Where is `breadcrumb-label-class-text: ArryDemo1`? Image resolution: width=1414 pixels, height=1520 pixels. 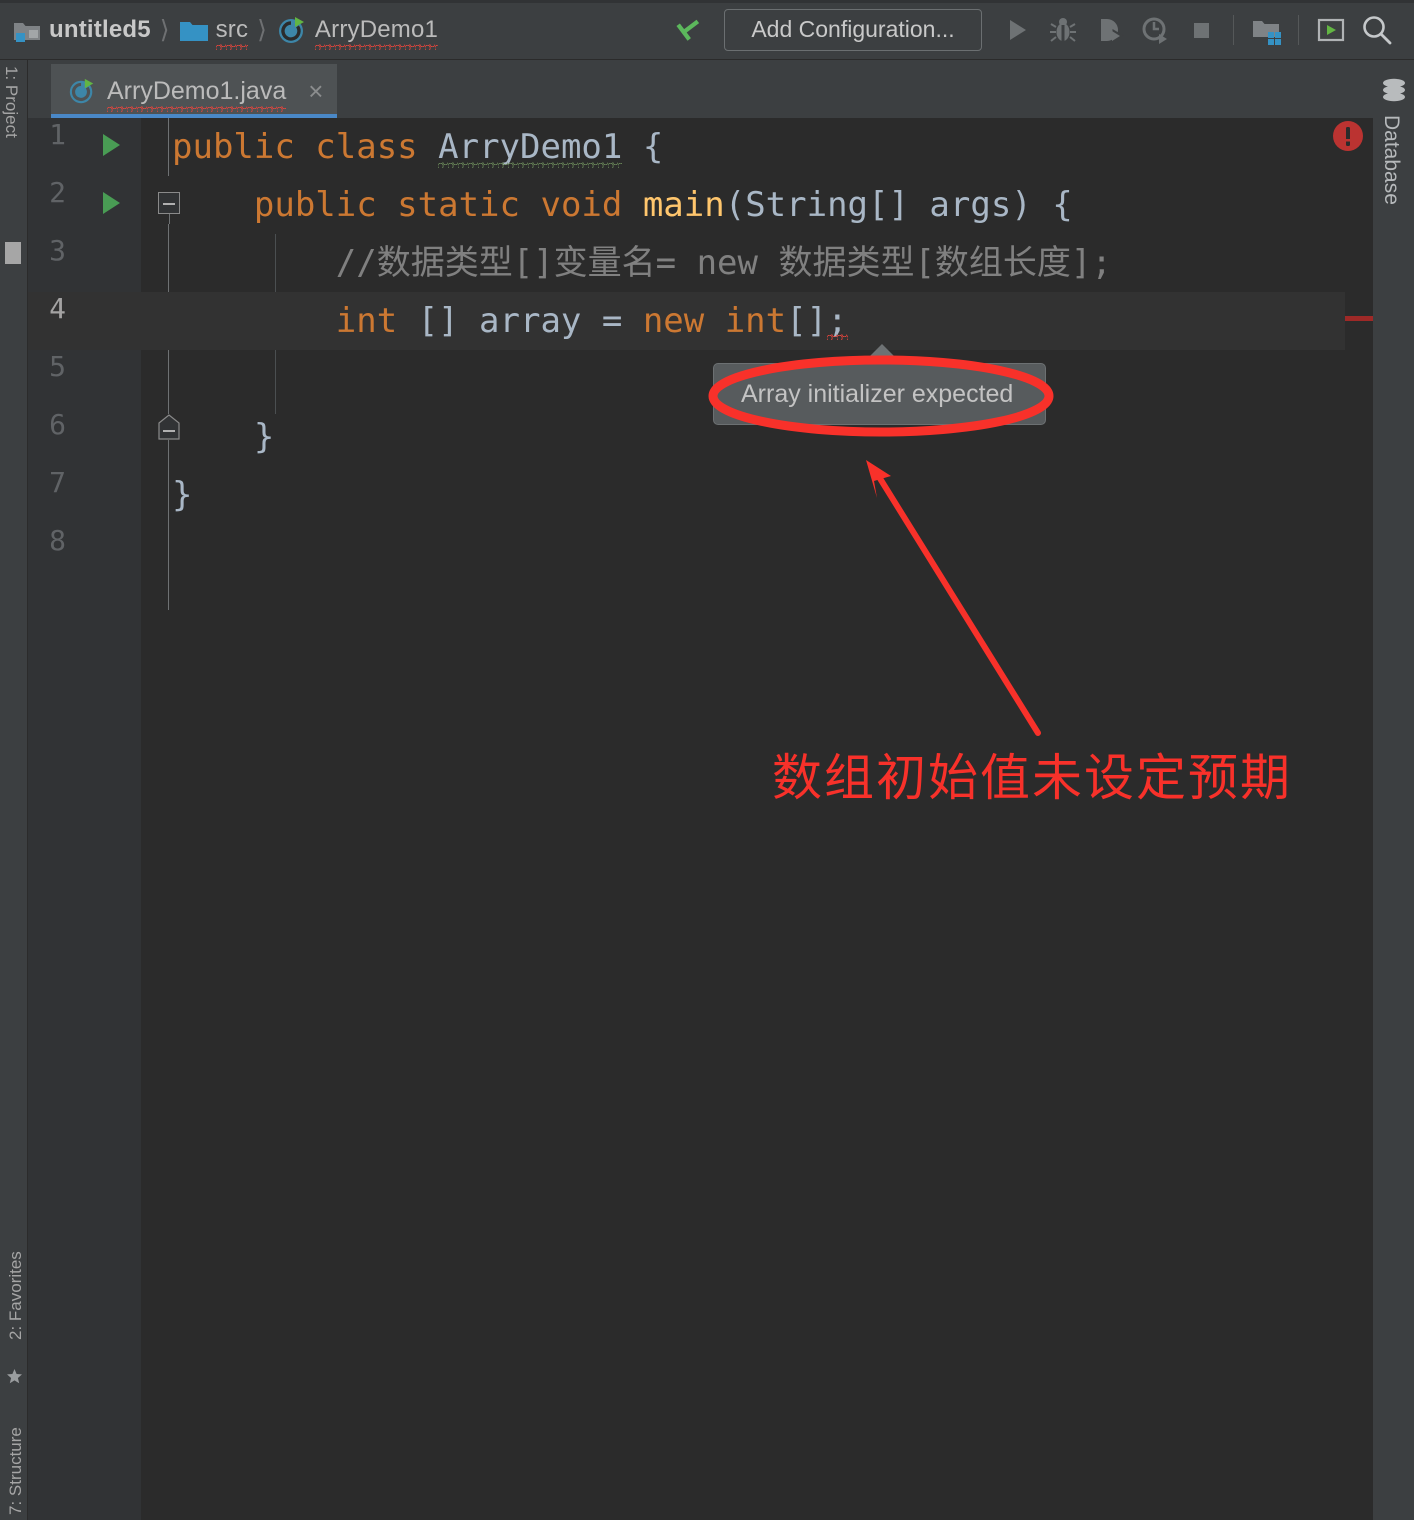 breadcrumb-label-class-text: ArryDemo1 is located at coordinates (376, 29).